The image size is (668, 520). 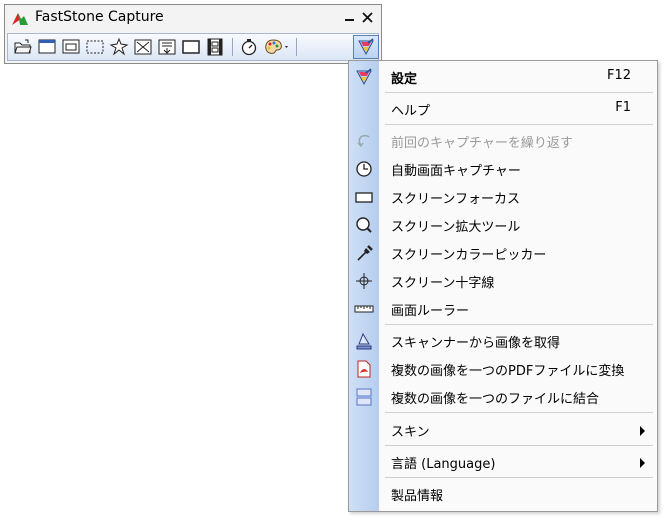 I want to click on faststone-toolbar-window: FastStone Capture, so click(x=193, y=34).